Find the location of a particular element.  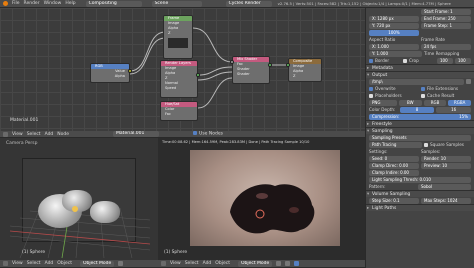

use-nodes-toggle: Use Nodes is located at coordinates (208, 134).